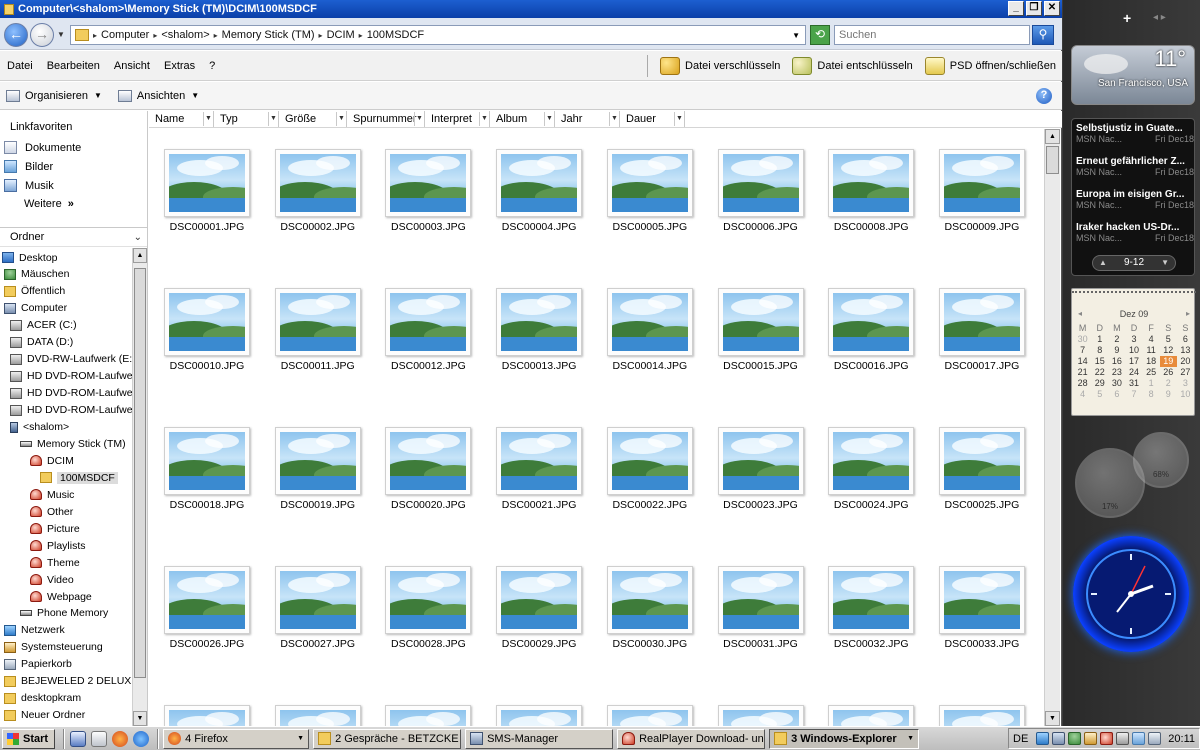 The image size is (1200, 750). I want to click on menu-bearbeiten: Bearbeiten, so click(73, 66).